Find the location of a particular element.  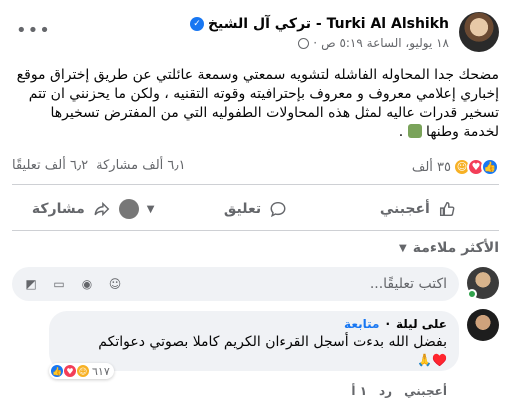

like-label: أعجبني is located at coordinates (404, 209).